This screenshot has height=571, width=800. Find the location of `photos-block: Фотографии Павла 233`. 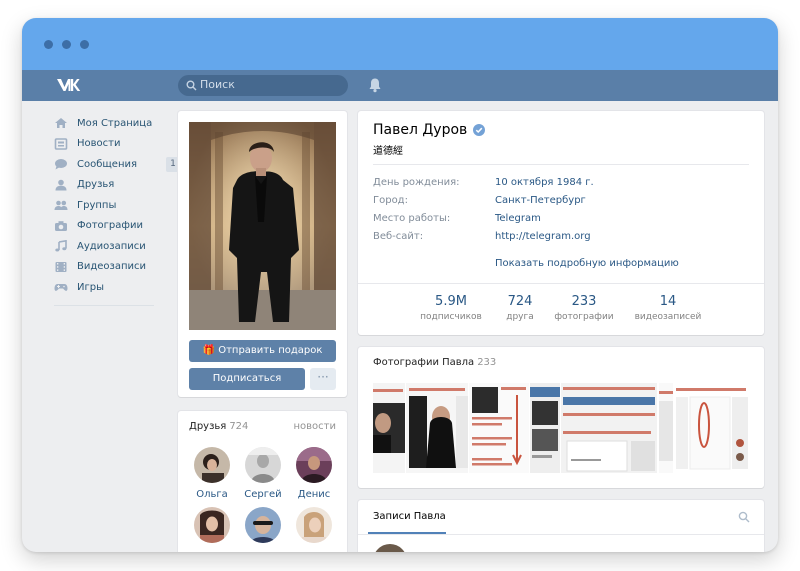

photos-block: Фотографии Павла 233 is located at coordinates (561, 417).